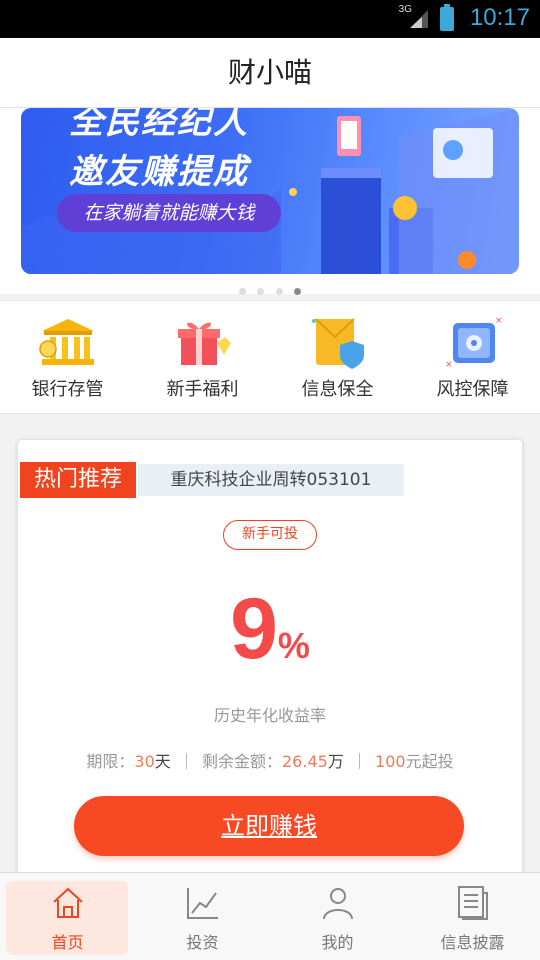 The image size is (540, 960). Describe the element at coordinates (270, 289) in the screenshot. I see `carousel-indicator` at that location.